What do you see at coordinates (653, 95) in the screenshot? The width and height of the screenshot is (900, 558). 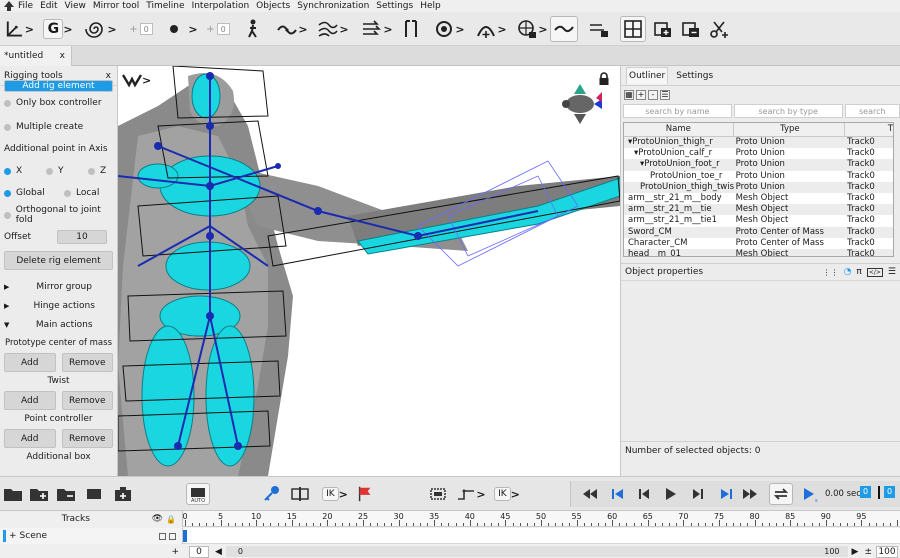 I see `outliner-collapse-icon: -` at bounding box center [653, 95].